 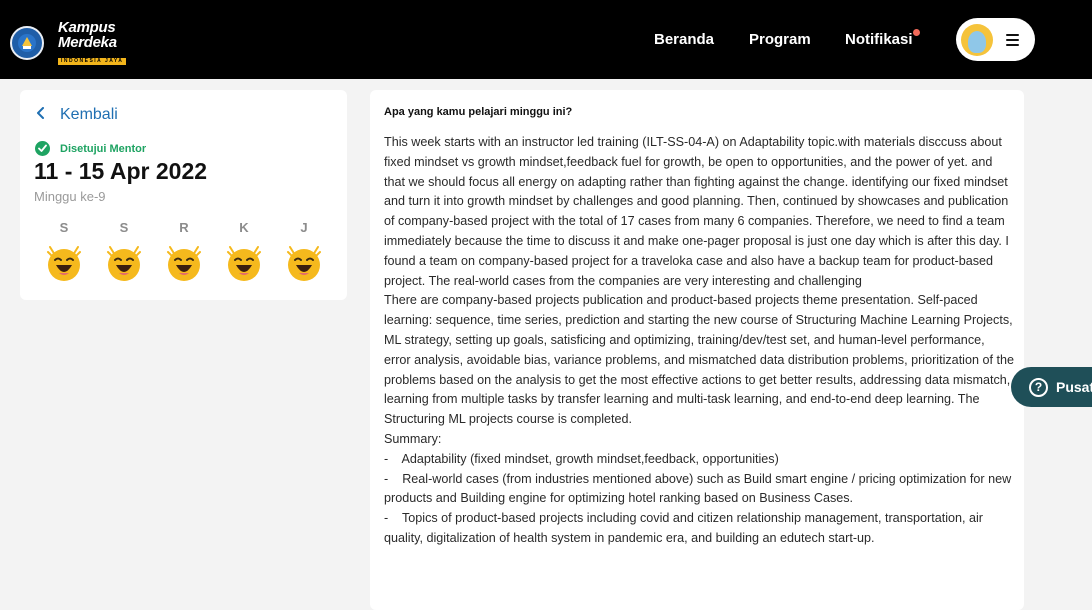 What do you see at coordinates (89, 114) in the screenshot?
I see `back-label: Kembali` at bounding box center [89, 114].